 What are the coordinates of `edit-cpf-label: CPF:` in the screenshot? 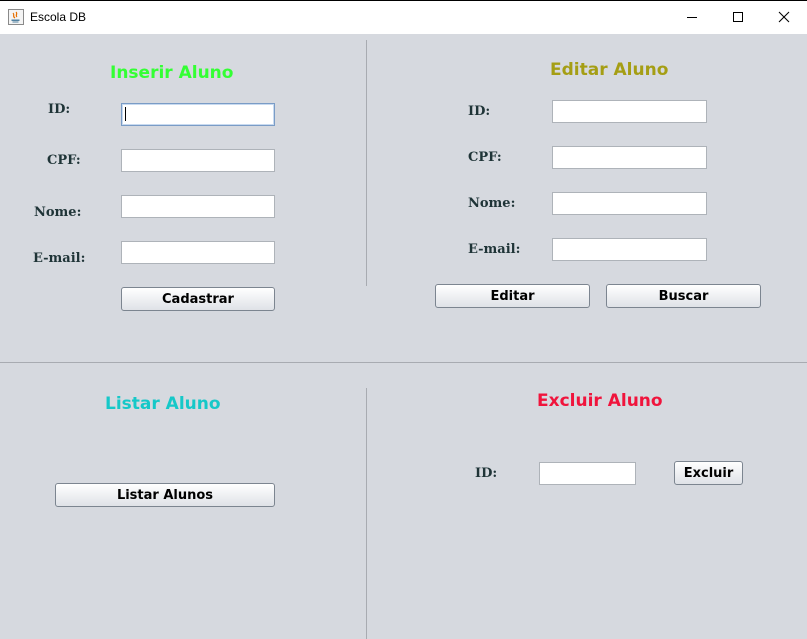 It's located at (485, 157).